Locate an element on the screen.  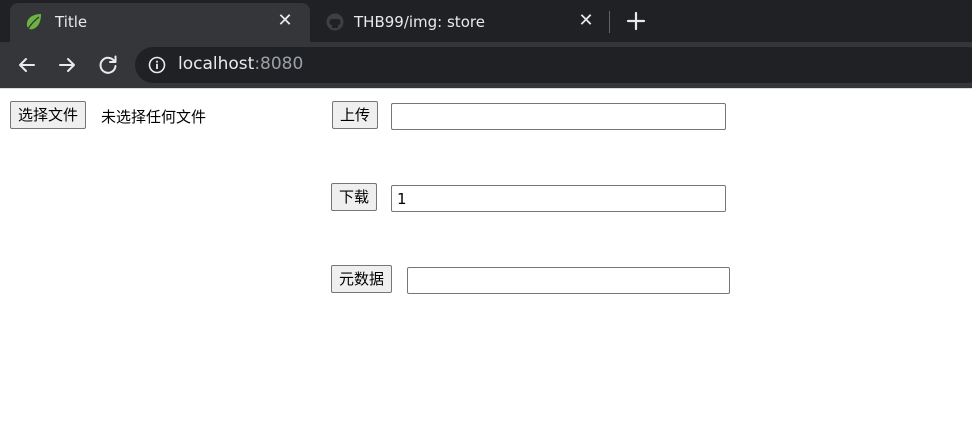
tab-title-label: Title is located at coordinates (71, 22).